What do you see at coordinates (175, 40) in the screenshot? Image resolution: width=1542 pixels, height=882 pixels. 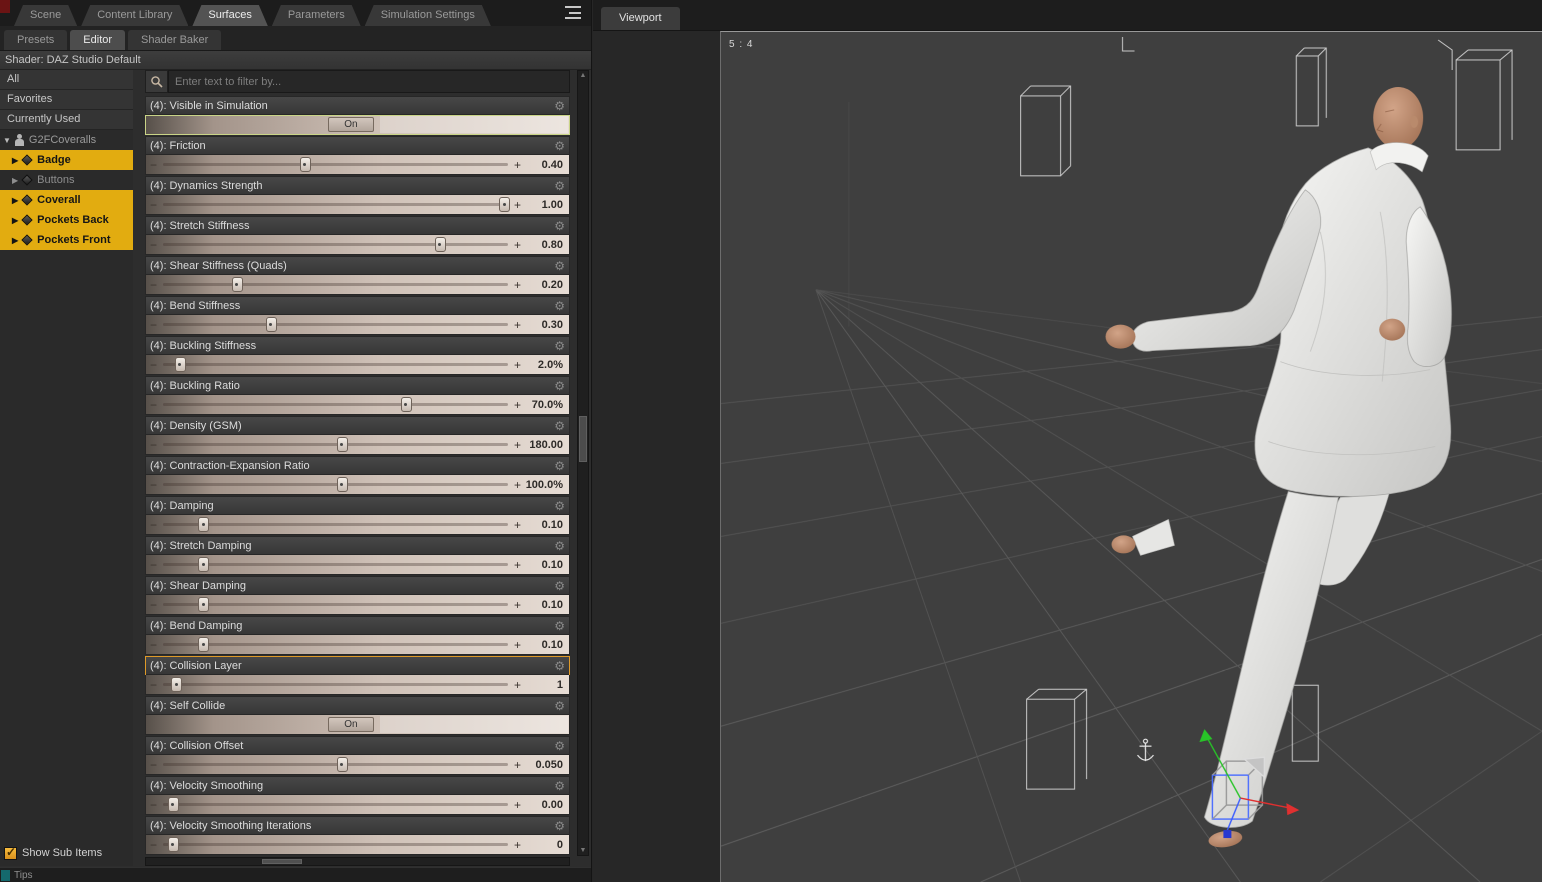 I see `subtab-shader-baker: Shader Baker` at bounding box center [175, 40].